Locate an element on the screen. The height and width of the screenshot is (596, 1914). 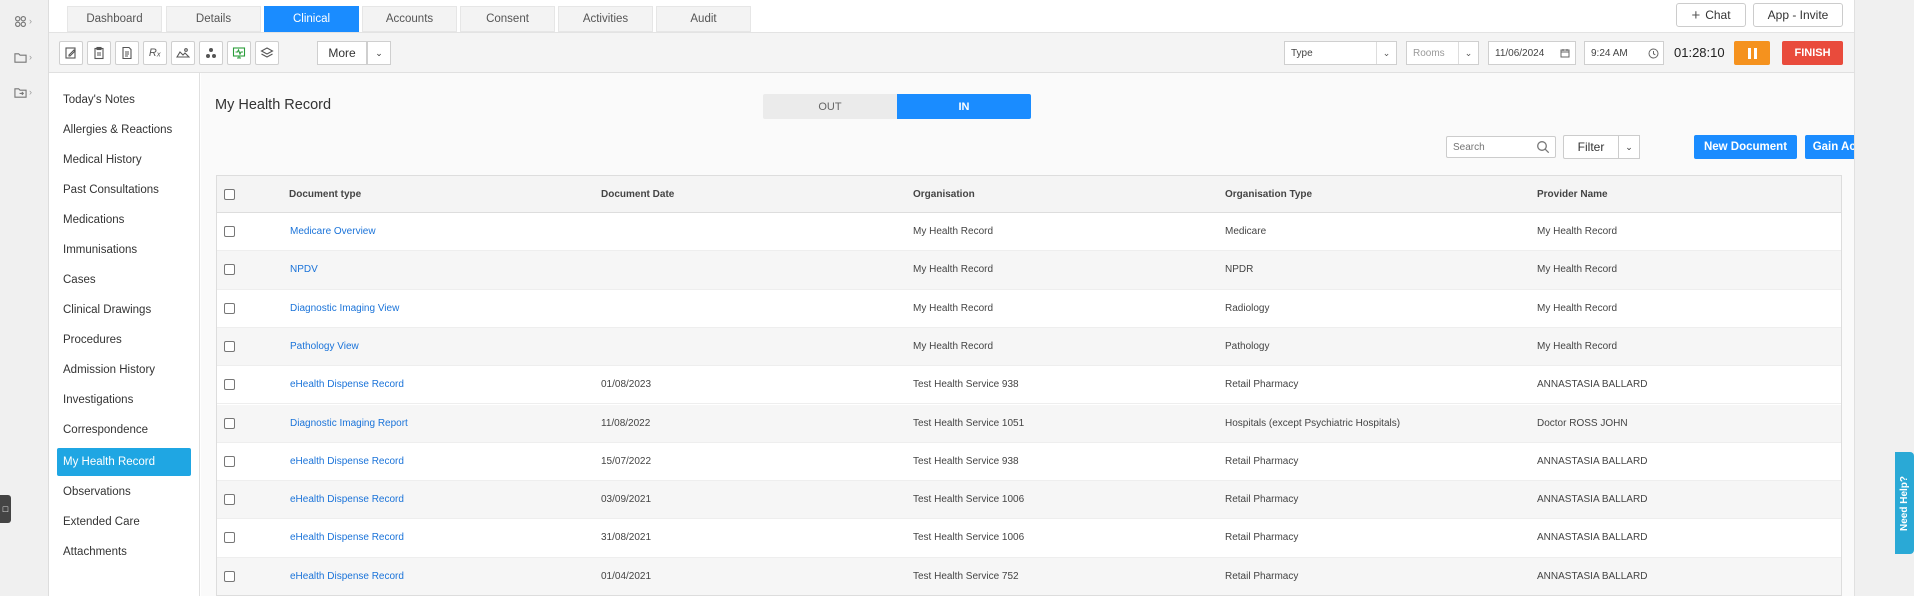
note-edit-icon is located at coordinates (71, 53).